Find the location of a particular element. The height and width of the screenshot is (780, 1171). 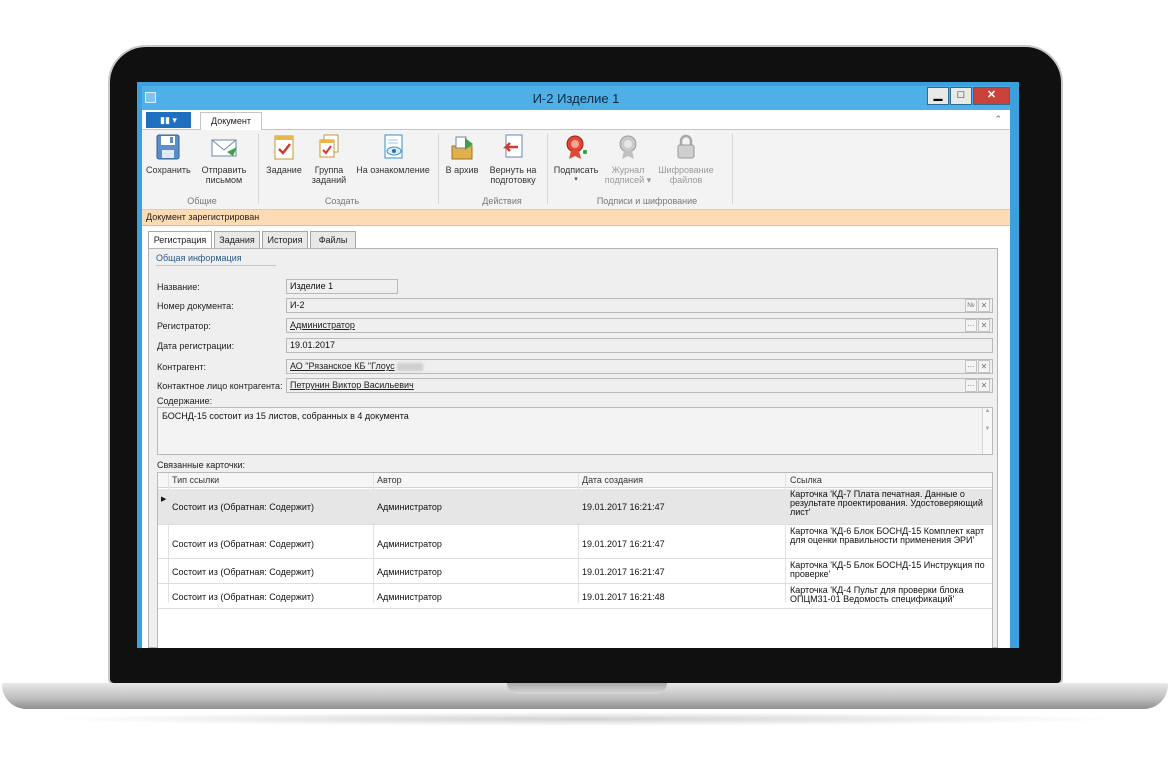

lock-icon is located at coordinates (686, 147).